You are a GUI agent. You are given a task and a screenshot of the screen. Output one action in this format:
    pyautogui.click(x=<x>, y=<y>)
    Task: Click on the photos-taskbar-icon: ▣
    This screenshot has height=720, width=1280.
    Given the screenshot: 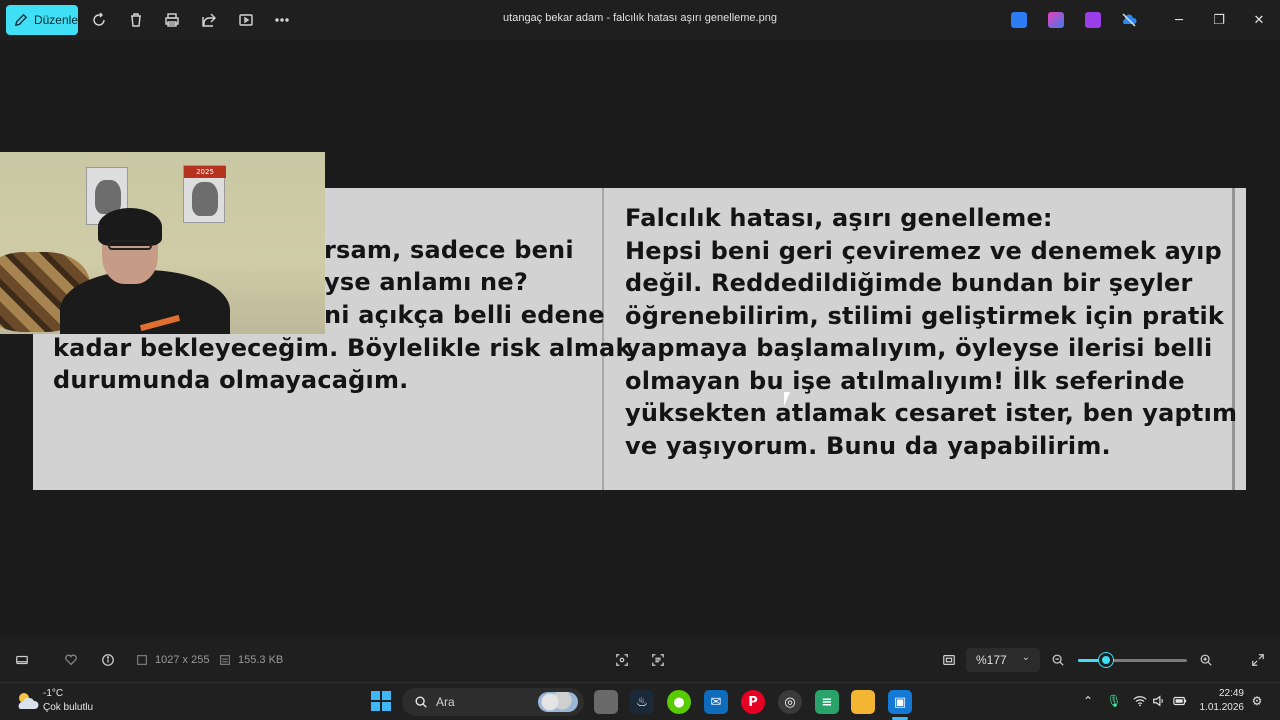 What is the action you would take?
    pyautogui.click(x=900, y=702)
    